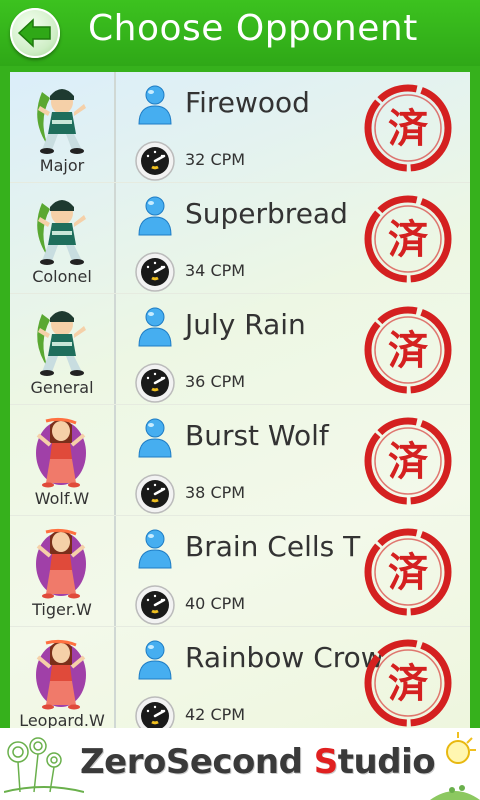 The image size is (480, 800). Describe the element at coordinates (284, 657) in the screenshot. I see `opponent-name: Rainbow Crow` at that location.